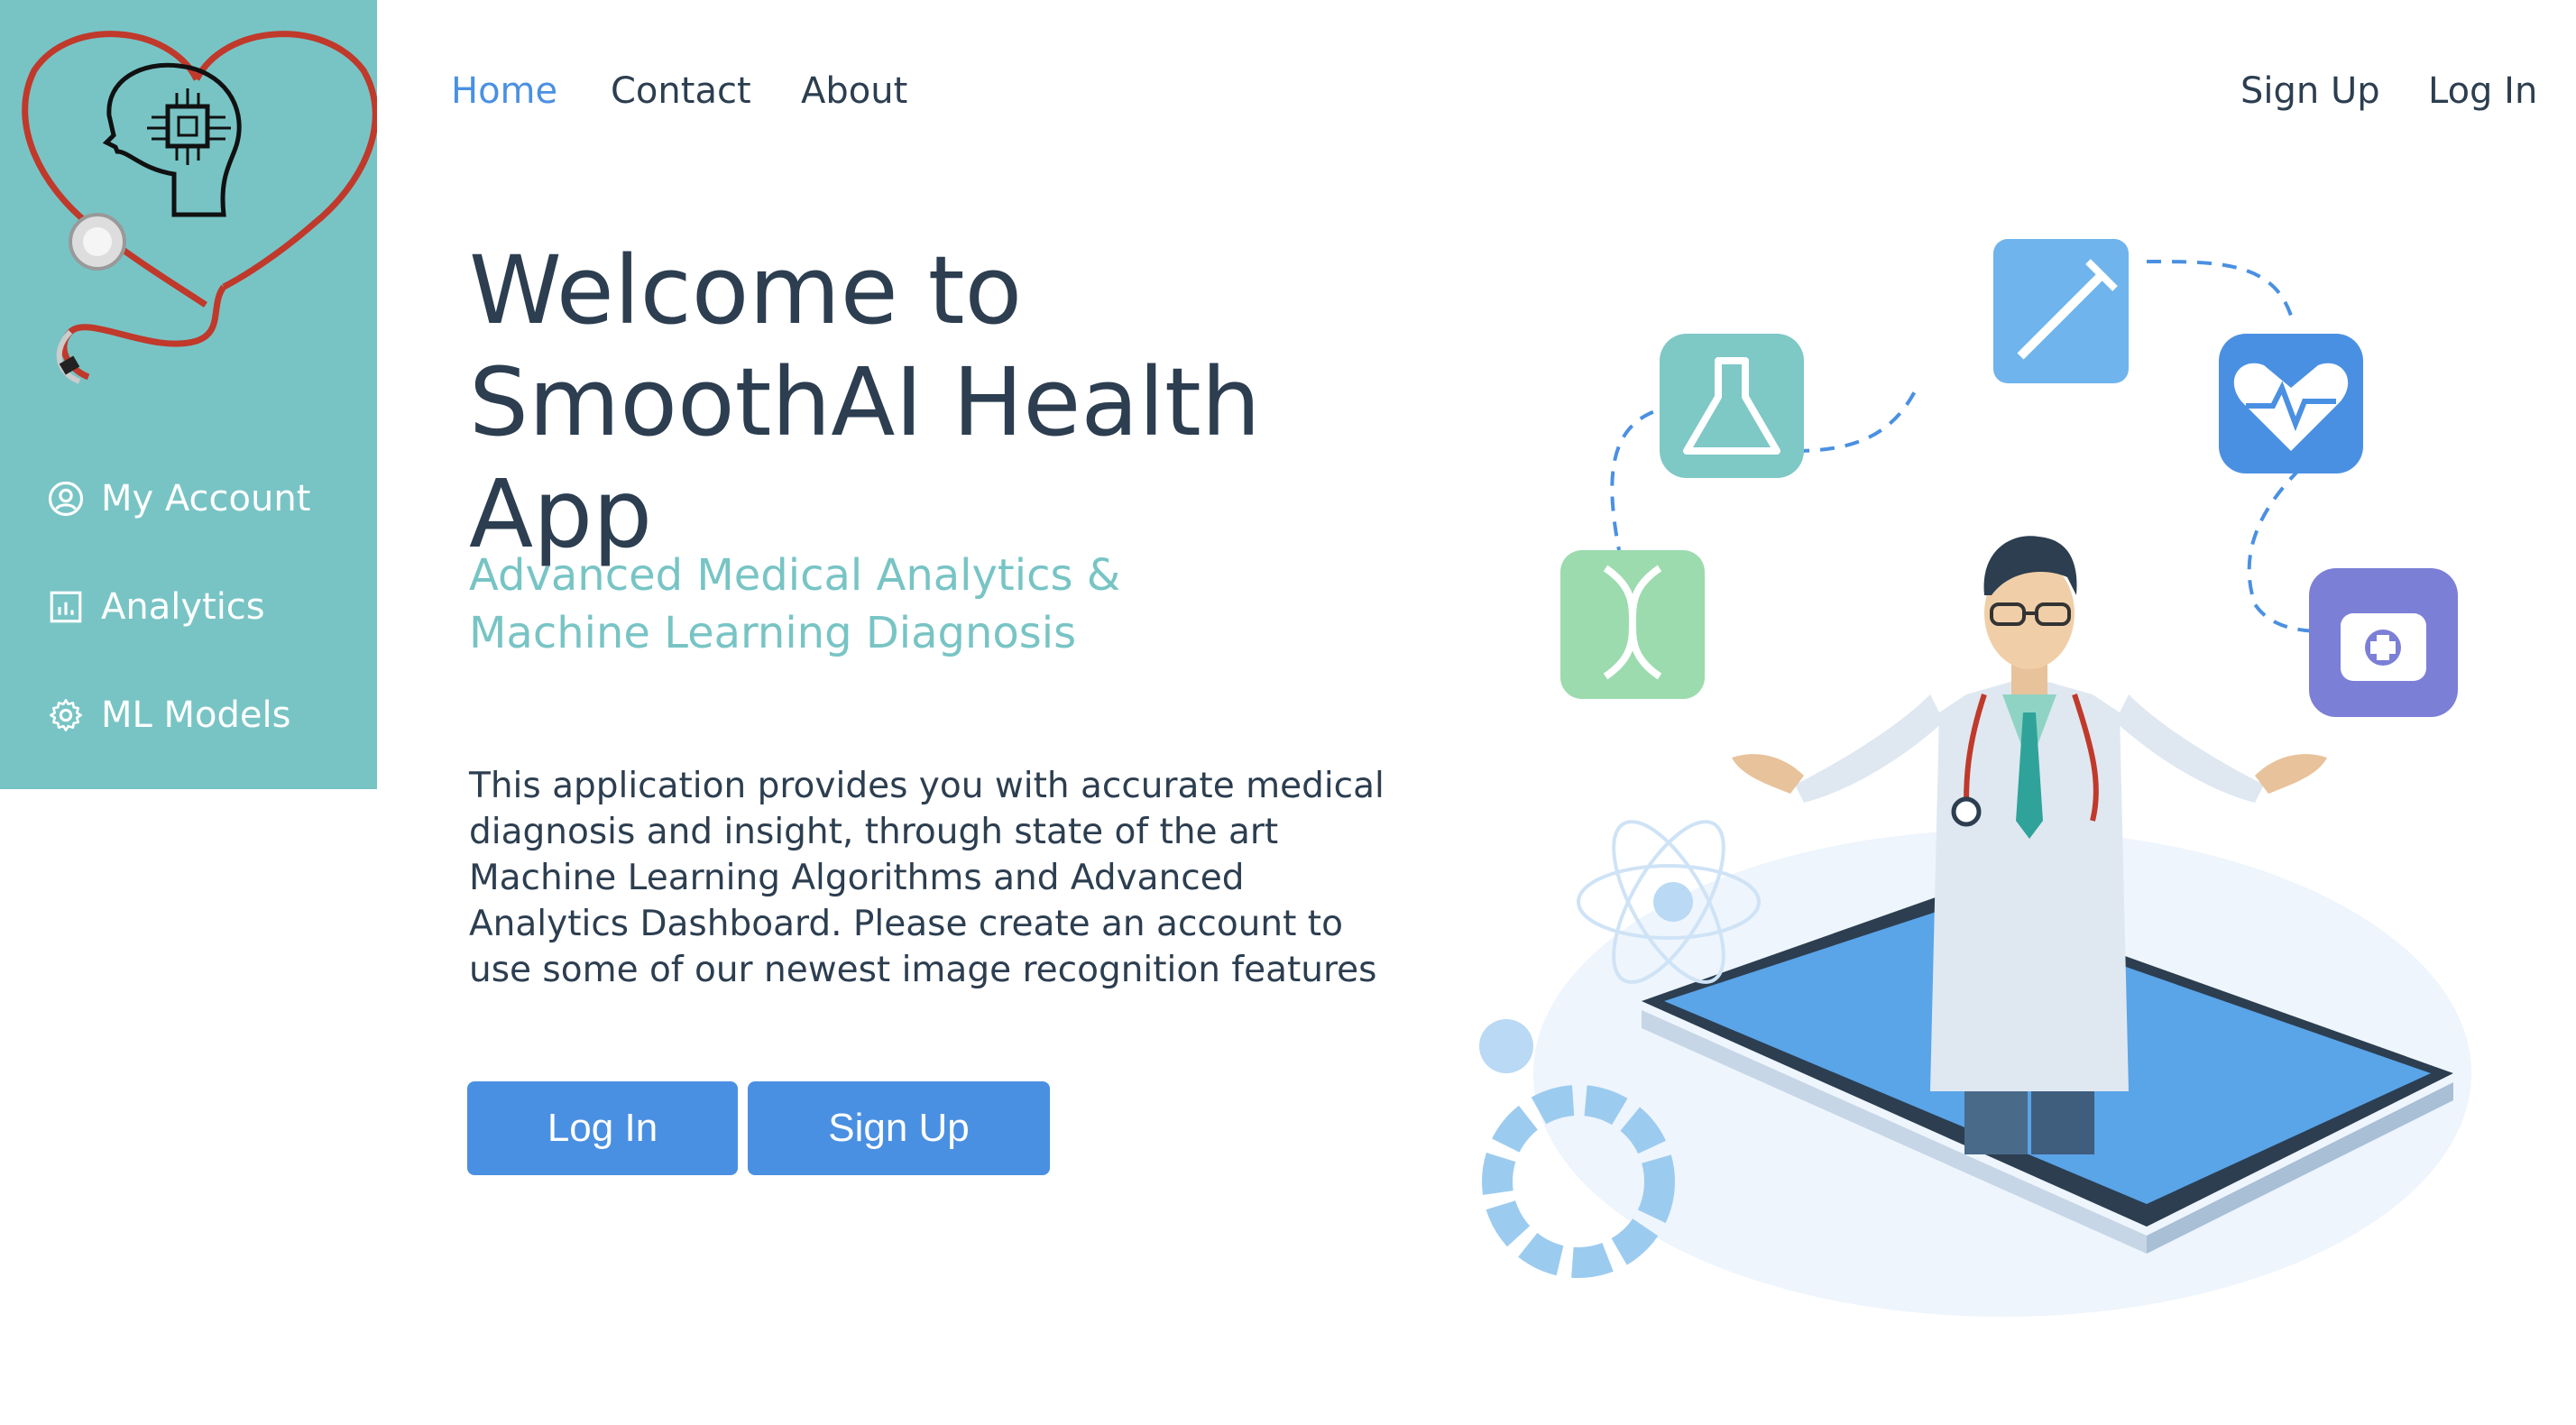 This screenshot has width=2576, height=1425. I want to click on heart-pulse-icon, so click(2291, 403).